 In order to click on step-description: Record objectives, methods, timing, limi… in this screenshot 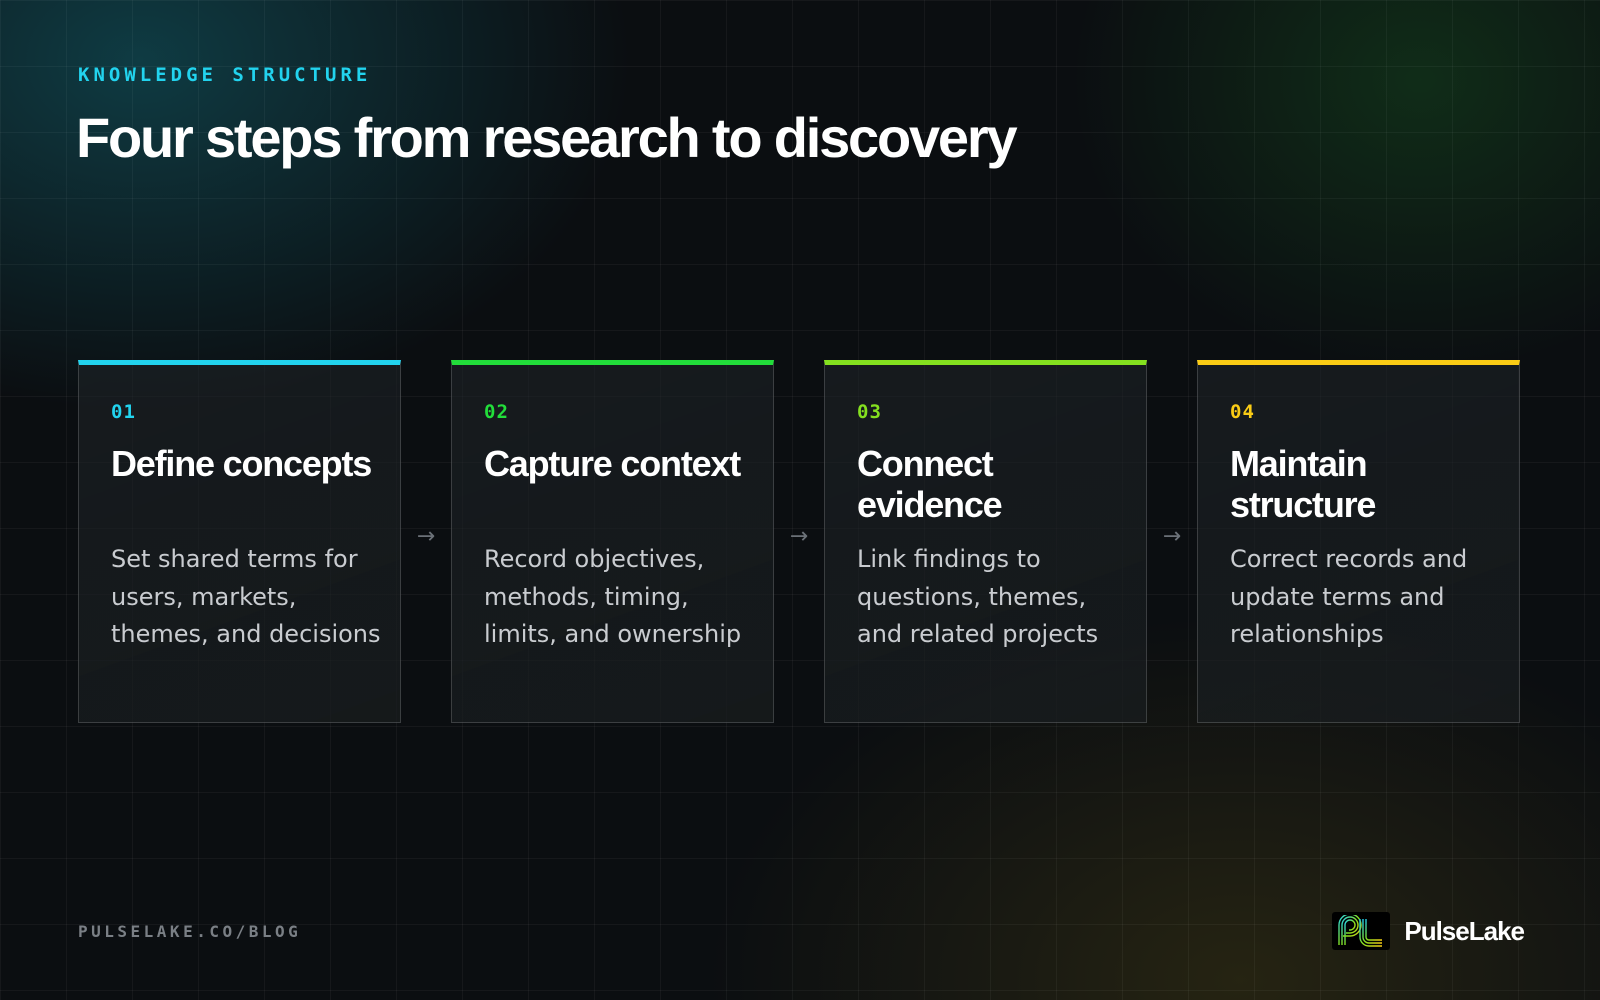, I will do `click(613, 596)`.